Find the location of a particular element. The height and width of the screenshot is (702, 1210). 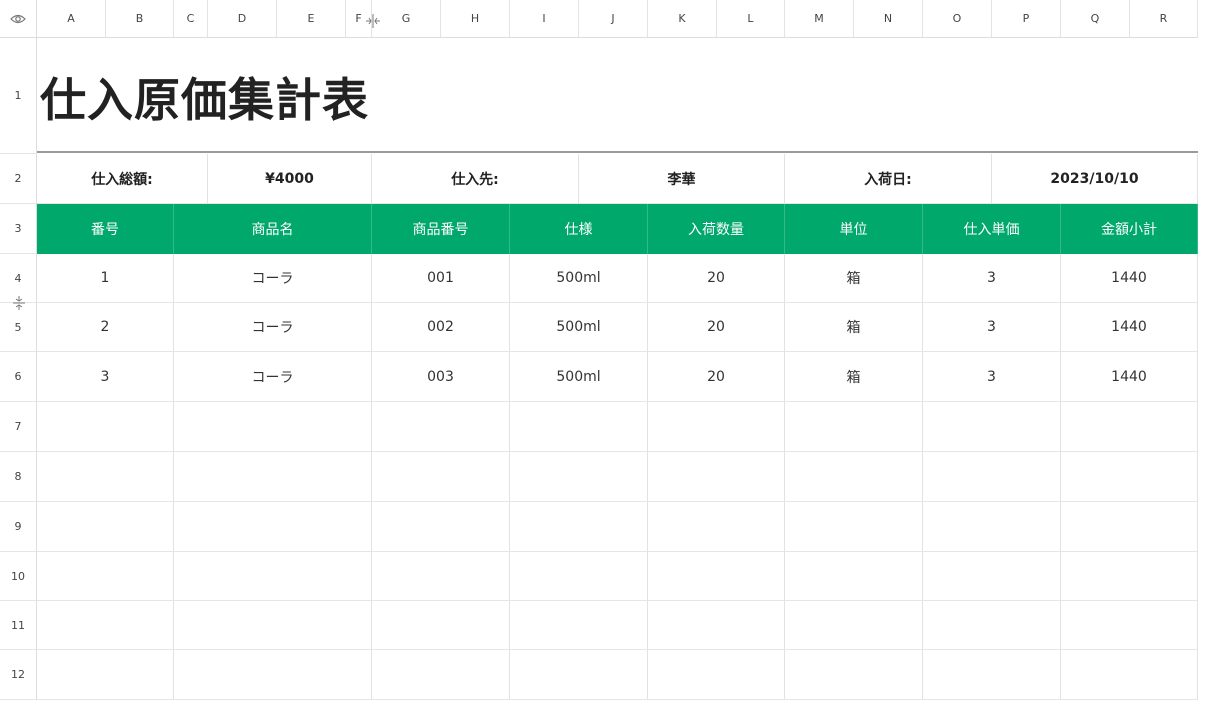

header-unit-price: 仕入単価 is located at coordinates (992, 229).